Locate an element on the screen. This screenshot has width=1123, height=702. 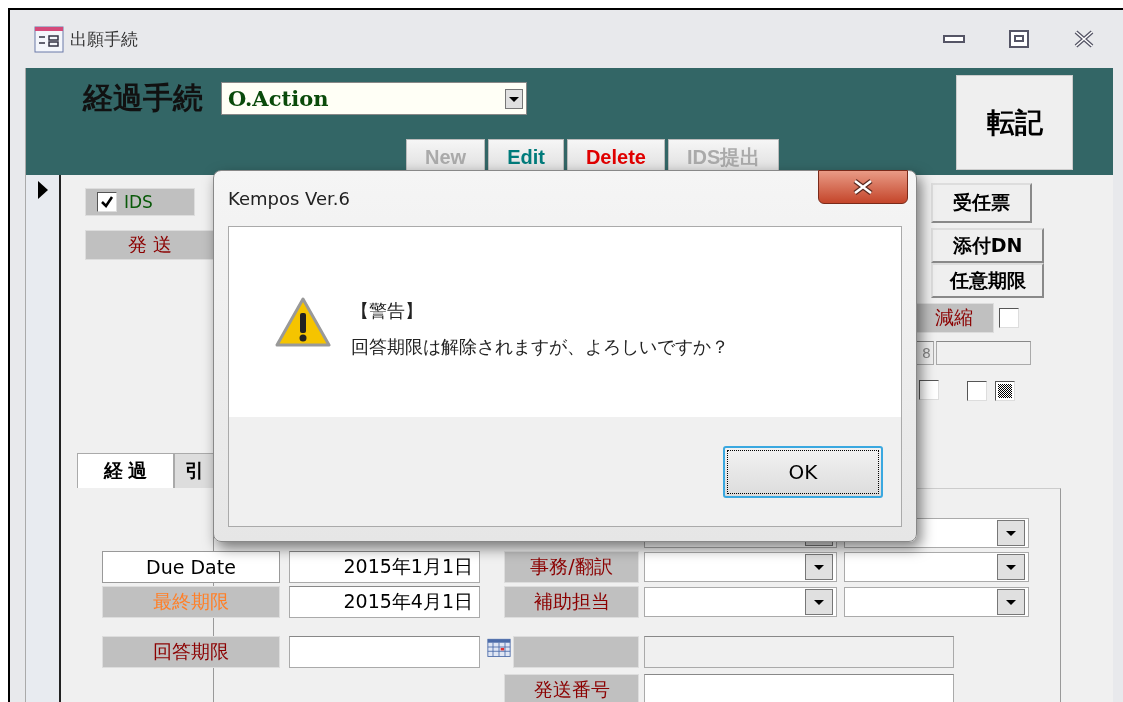
calendar-icon is located at coordinates (499, 647).